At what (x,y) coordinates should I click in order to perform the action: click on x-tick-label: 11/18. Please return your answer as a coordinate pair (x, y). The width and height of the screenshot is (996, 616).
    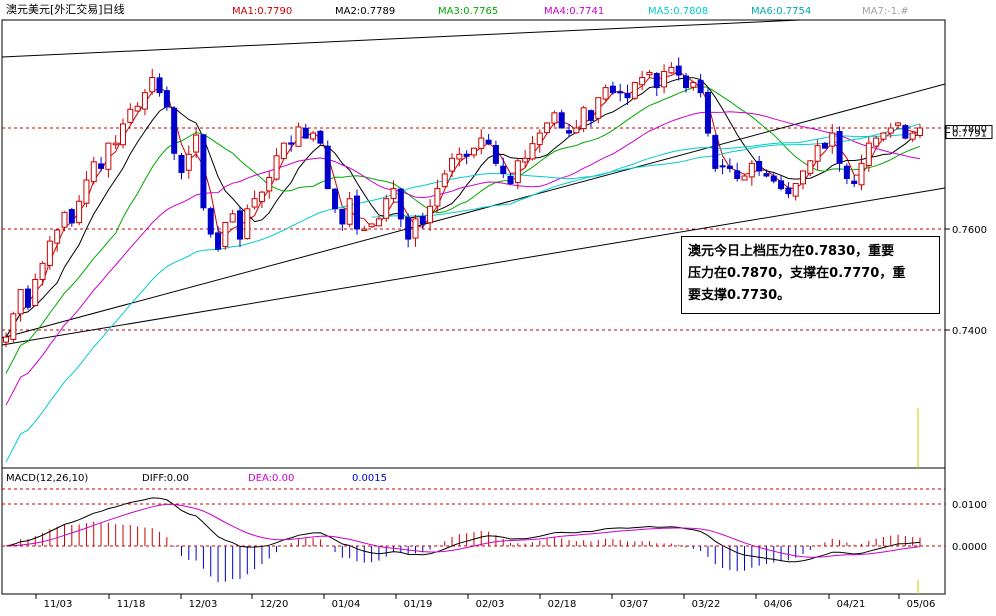
    Looking at the image, I should click on (131, 604).